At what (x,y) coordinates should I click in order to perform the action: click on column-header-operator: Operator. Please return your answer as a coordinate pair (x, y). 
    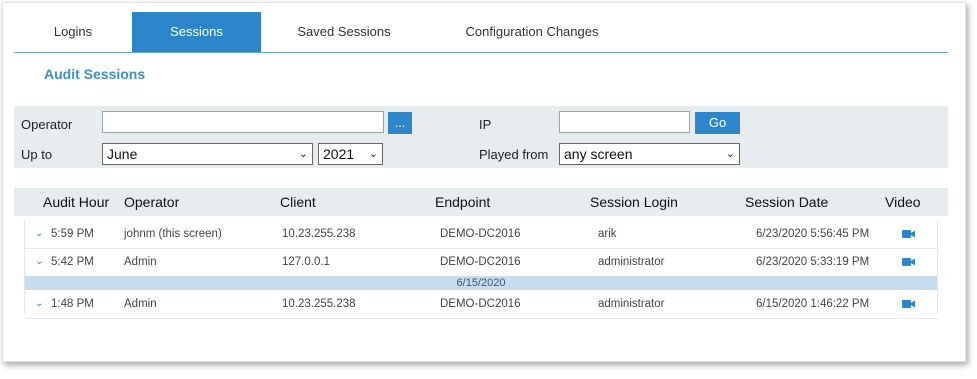
    Looking at the image, I should click on (151, 202).